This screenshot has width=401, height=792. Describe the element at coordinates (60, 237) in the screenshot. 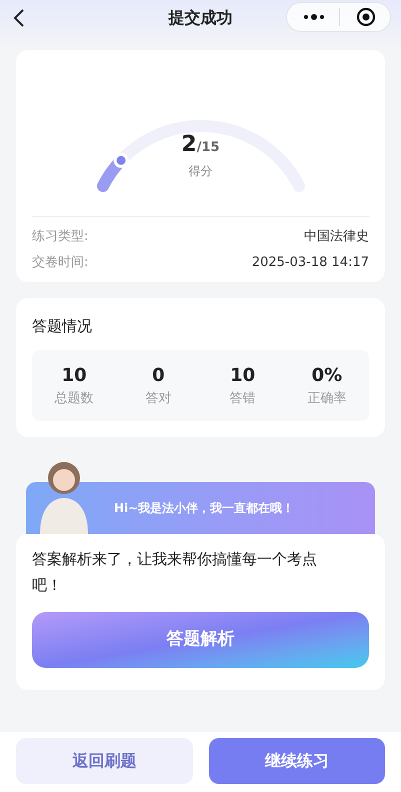

I see `detail-label: 练习类型:` at that location.